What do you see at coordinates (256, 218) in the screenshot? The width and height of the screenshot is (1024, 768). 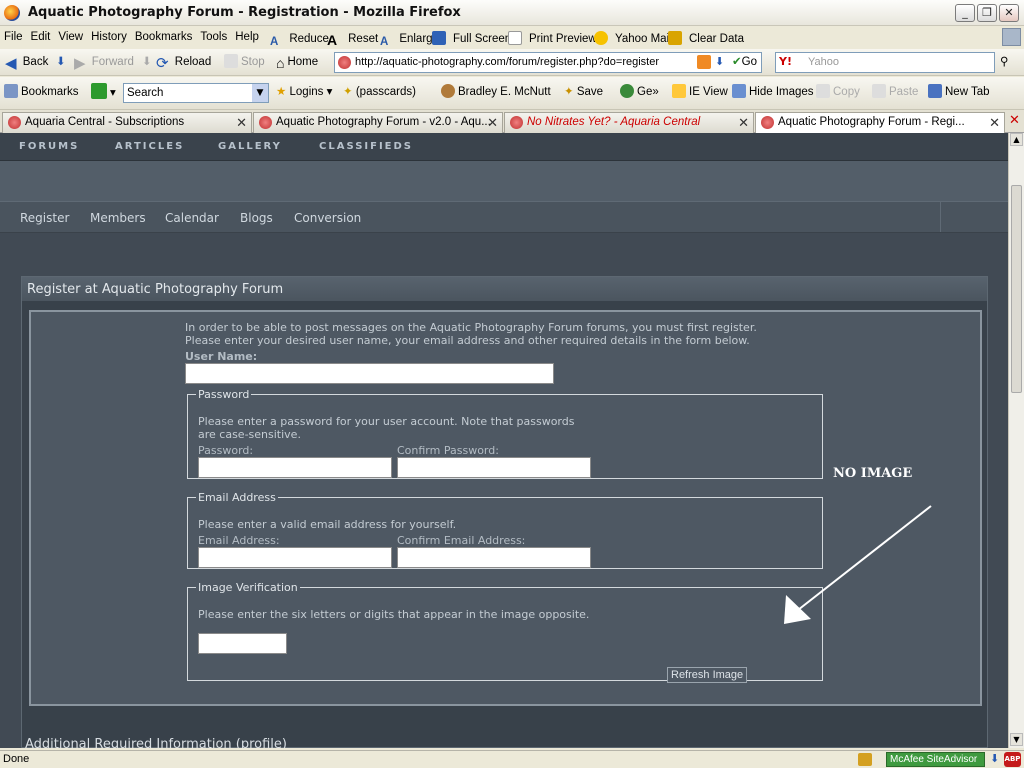 I see `subnav-blogs: Blogs` at bounding box center [256, 218].